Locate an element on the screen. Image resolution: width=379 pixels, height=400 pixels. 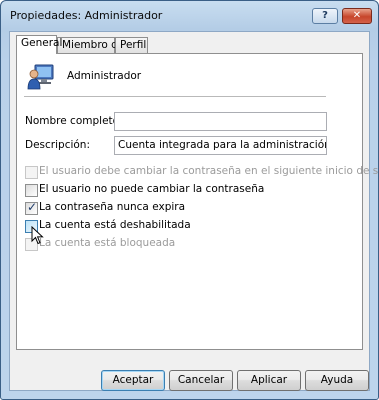
user-monitor-icon is located at coordinates (40, 77).